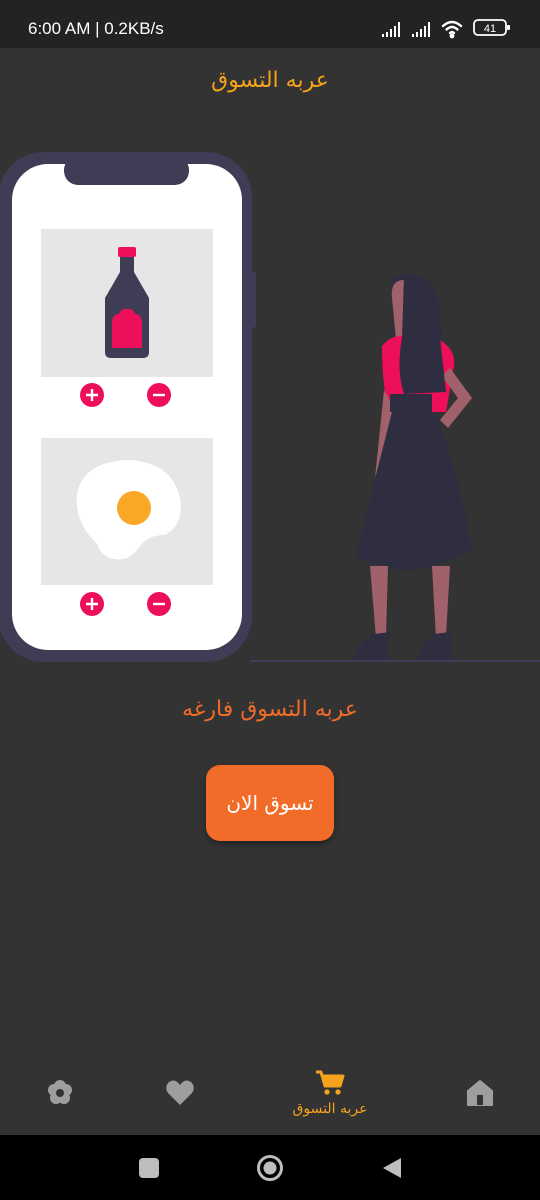 The width and height of the screenshot is (540, 1200). I want to click on home-icon, so click(480, 1092).